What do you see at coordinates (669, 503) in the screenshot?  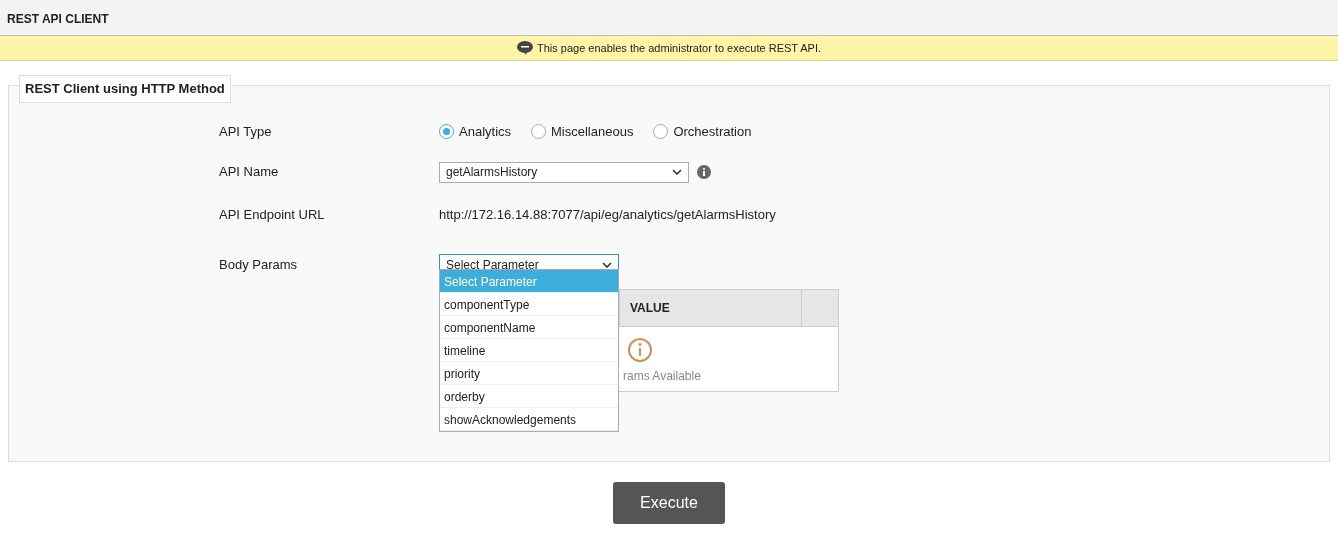 I see `execute-button: Execute` at bounding box center [669, 503].